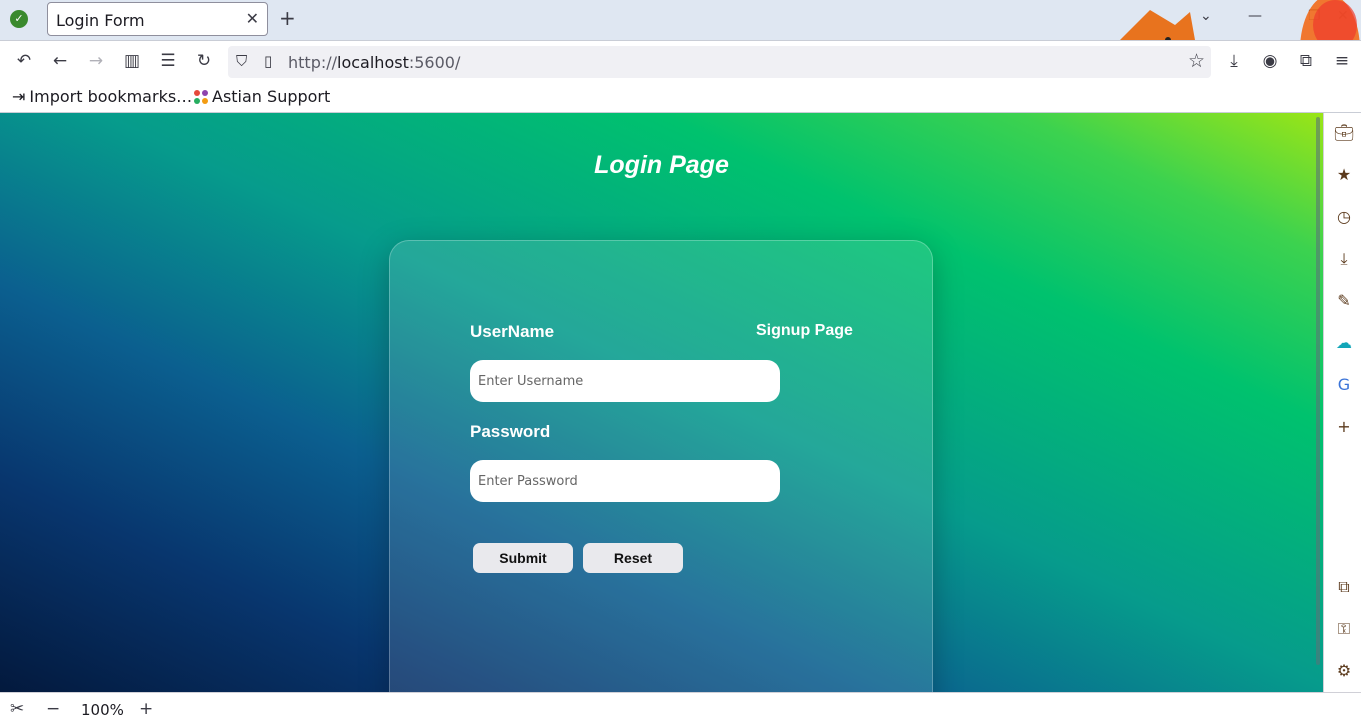 This screenshot has width=1361, height=726. What do you see at coordinates (510, 431) in the screenshot?
I see `password-label: Password` at bounding box center [510, 431].